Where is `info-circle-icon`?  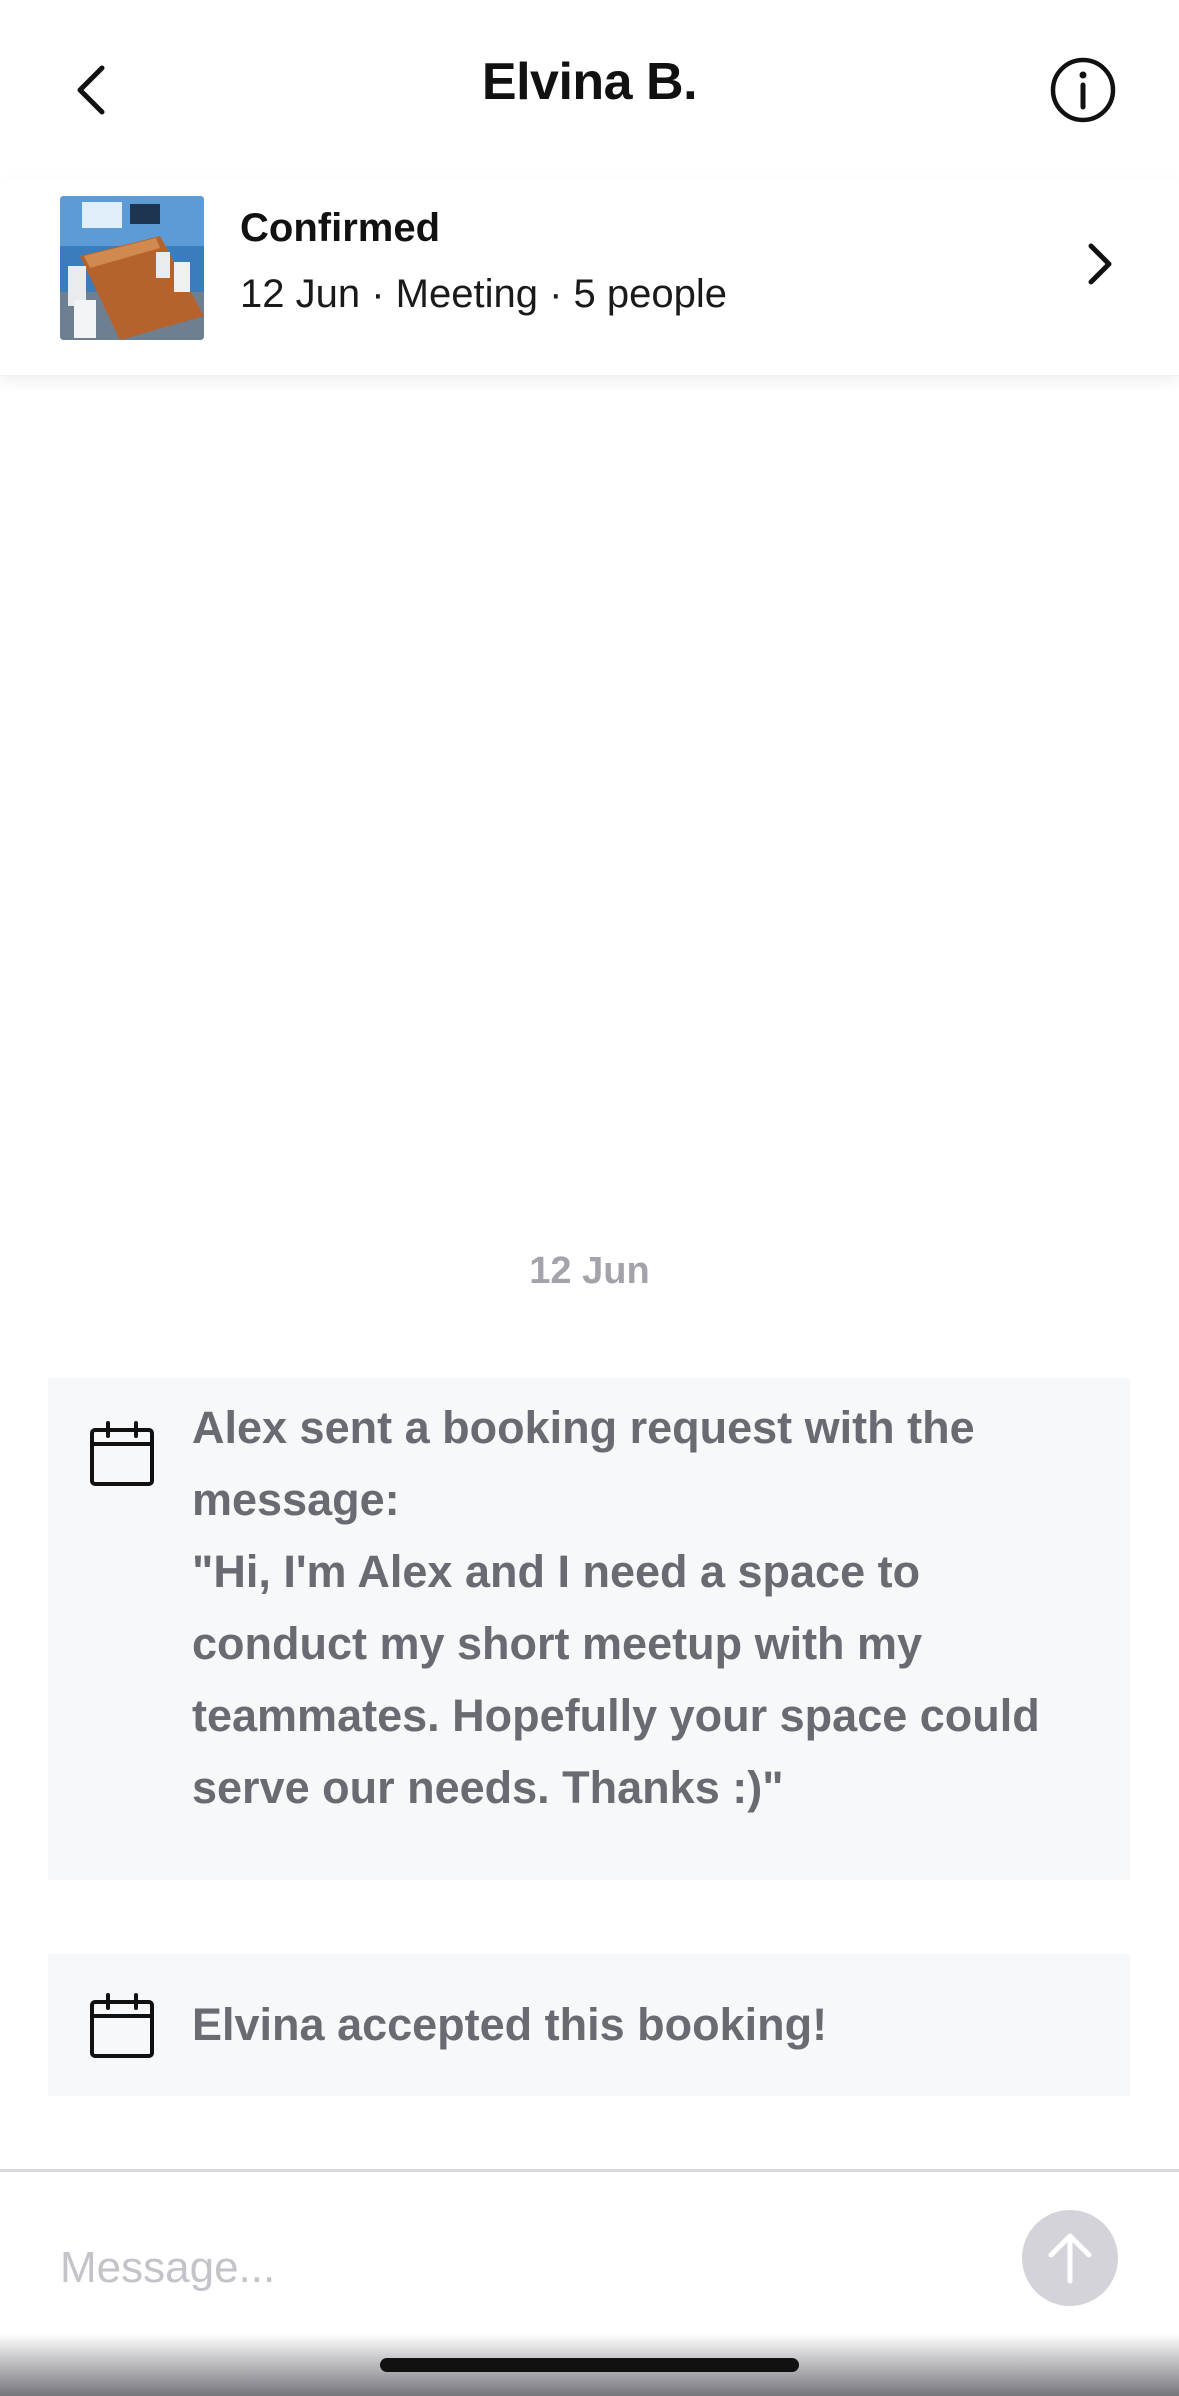
info-circle-icon is located at coordinates (1083, 90).